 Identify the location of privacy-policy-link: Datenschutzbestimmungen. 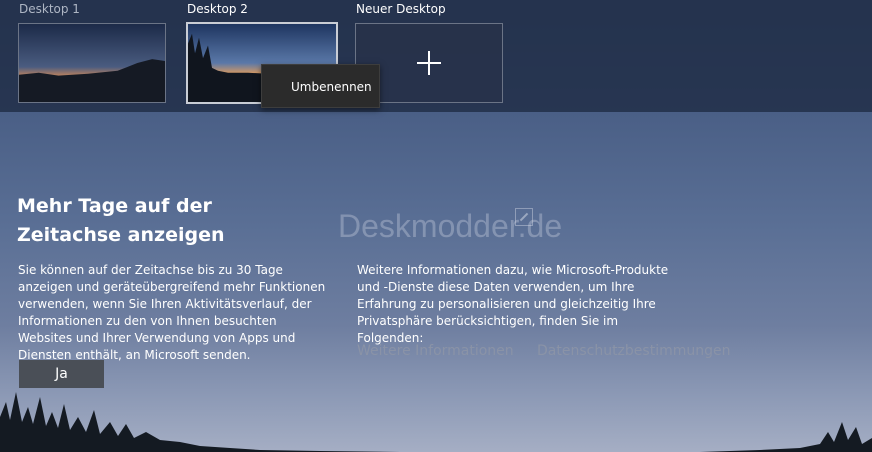
(633, 351).